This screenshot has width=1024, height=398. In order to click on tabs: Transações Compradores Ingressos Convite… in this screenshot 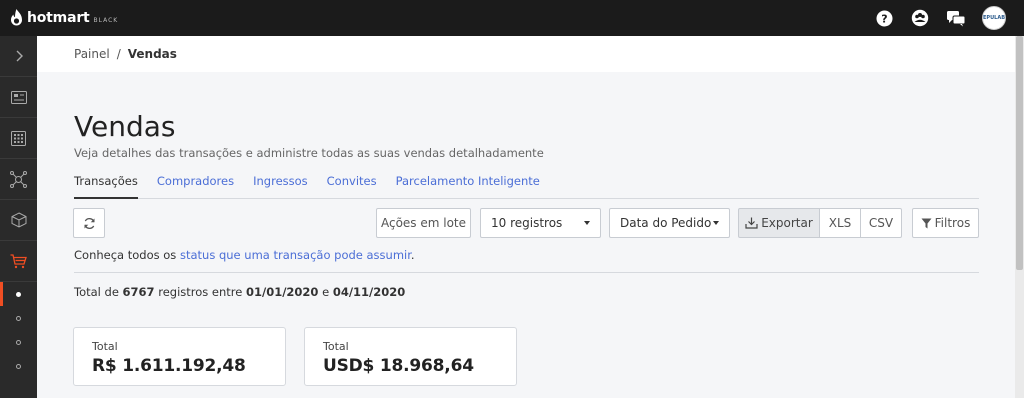, I will do `click(526, 183)`.